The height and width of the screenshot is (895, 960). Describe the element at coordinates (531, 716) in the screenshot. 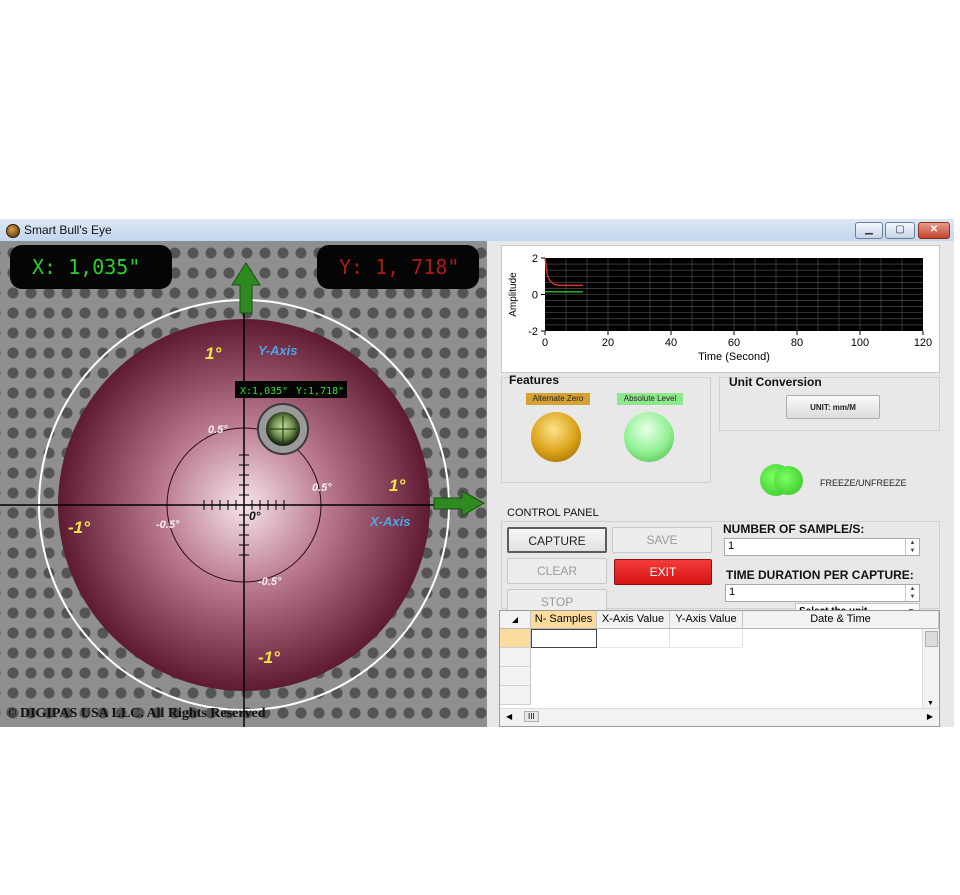

I see `horizontal-scroll-thumb: III` at that location.